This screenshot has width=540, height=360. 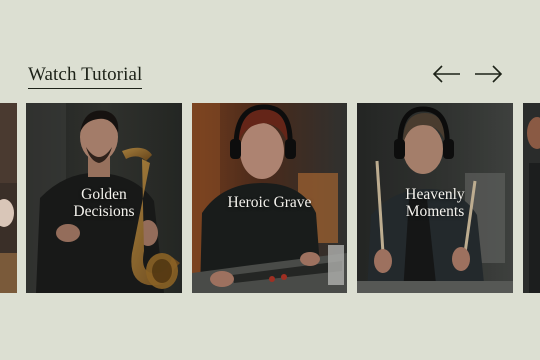 I want to click on card-title: Golden Decisions, so click(x=104, y=203).